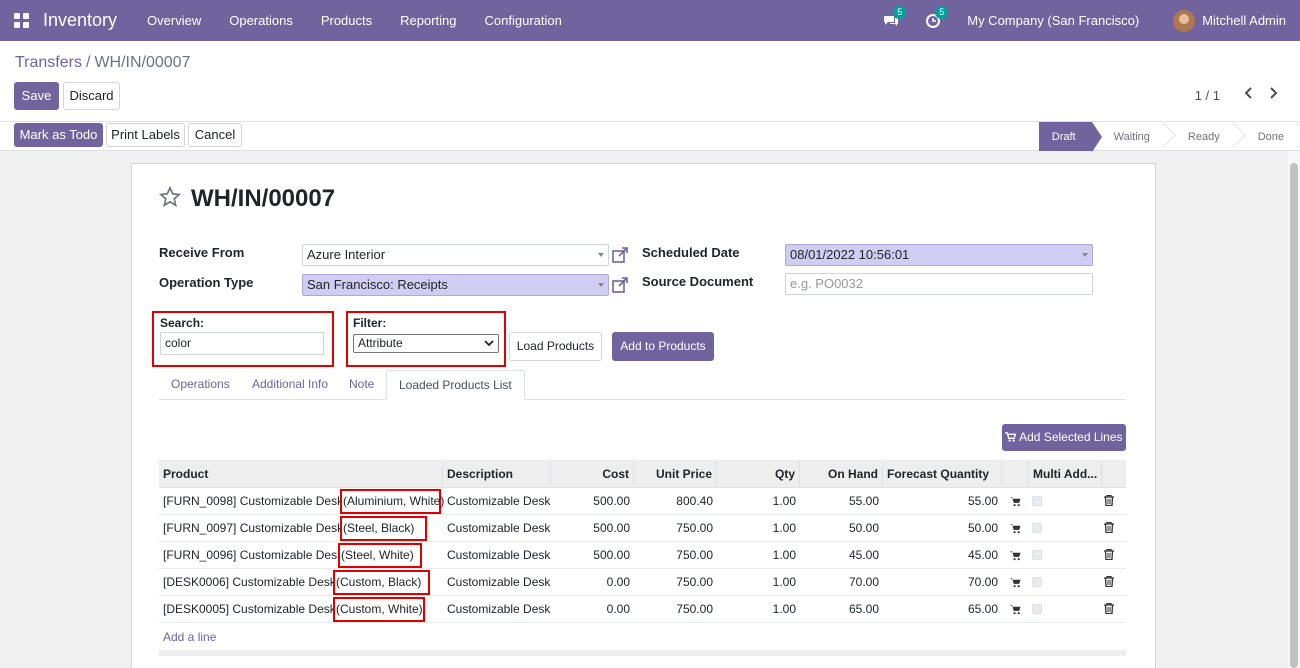 The height and width of the screenshot is (668, 1300). I want to click on menu-reporting: Reporting, so click(428, 20).